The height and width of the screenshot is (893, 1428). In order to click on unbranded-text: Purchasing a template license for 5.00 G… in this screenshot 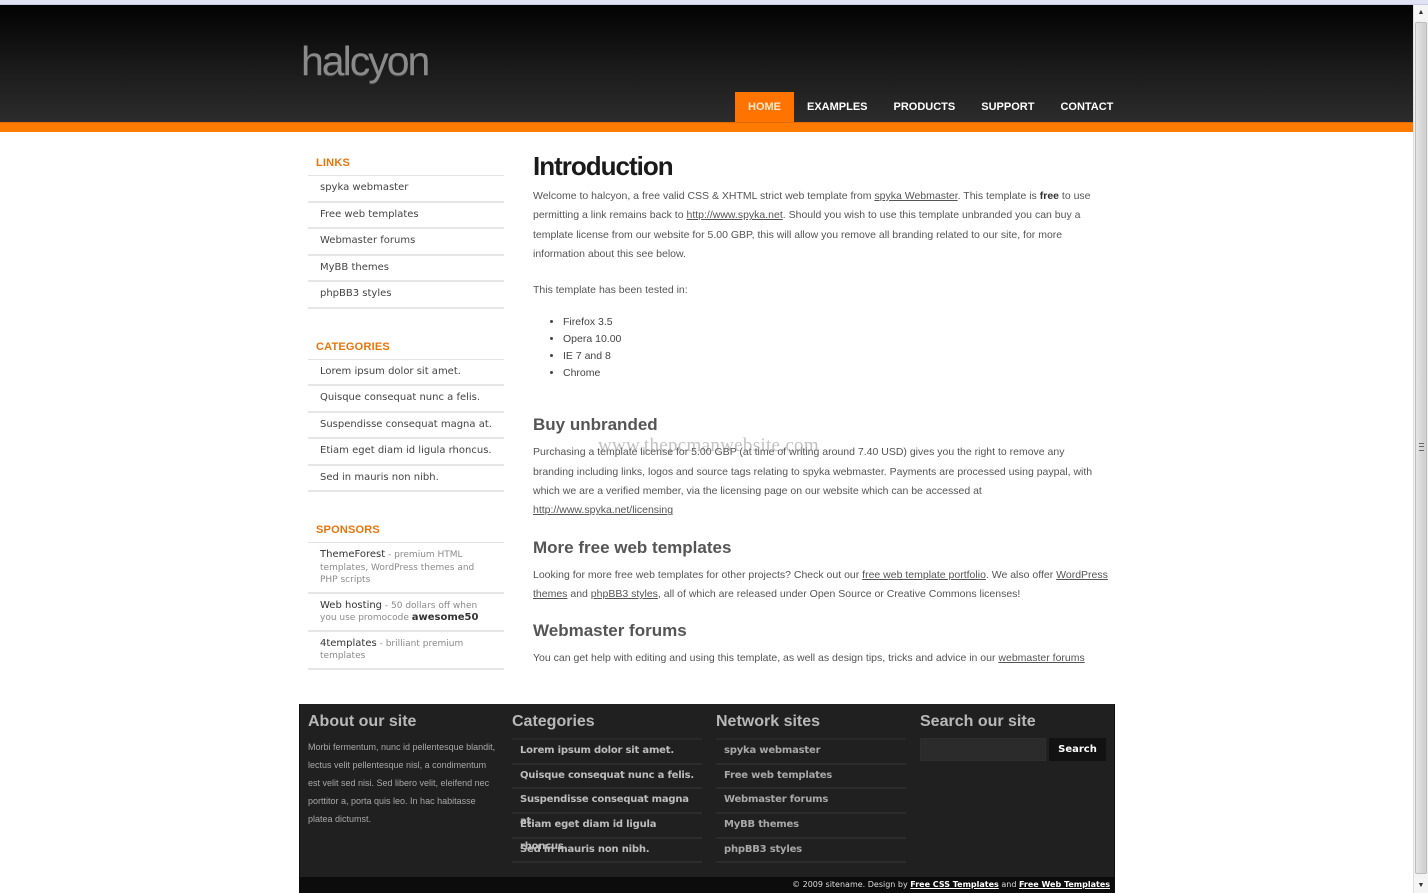, I will do `click(813, 472)`.